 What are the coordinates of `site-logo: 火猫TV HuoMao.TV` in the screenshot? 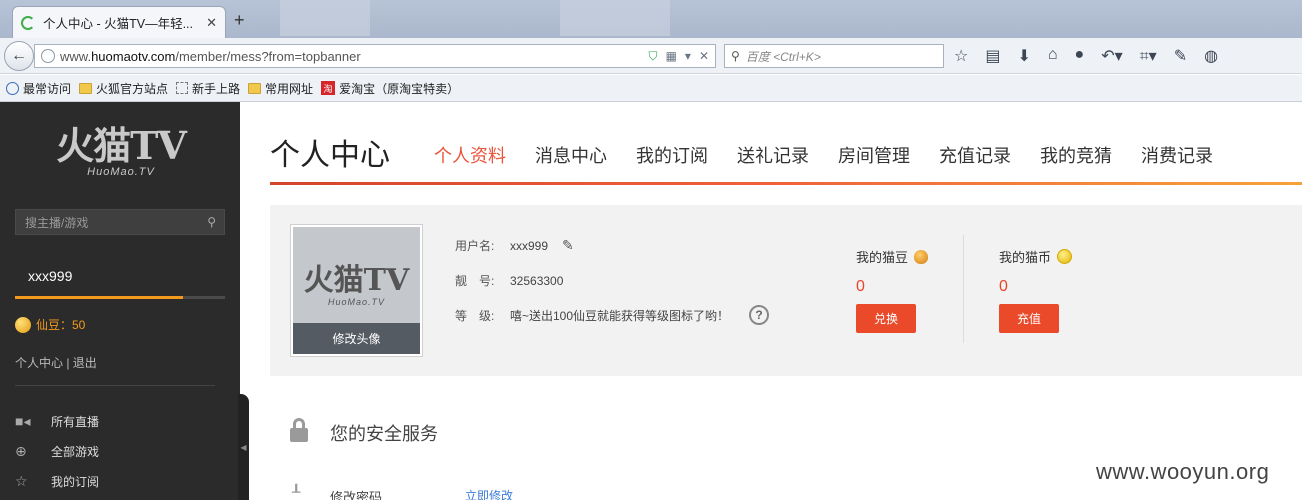 It's located at (121, 151).